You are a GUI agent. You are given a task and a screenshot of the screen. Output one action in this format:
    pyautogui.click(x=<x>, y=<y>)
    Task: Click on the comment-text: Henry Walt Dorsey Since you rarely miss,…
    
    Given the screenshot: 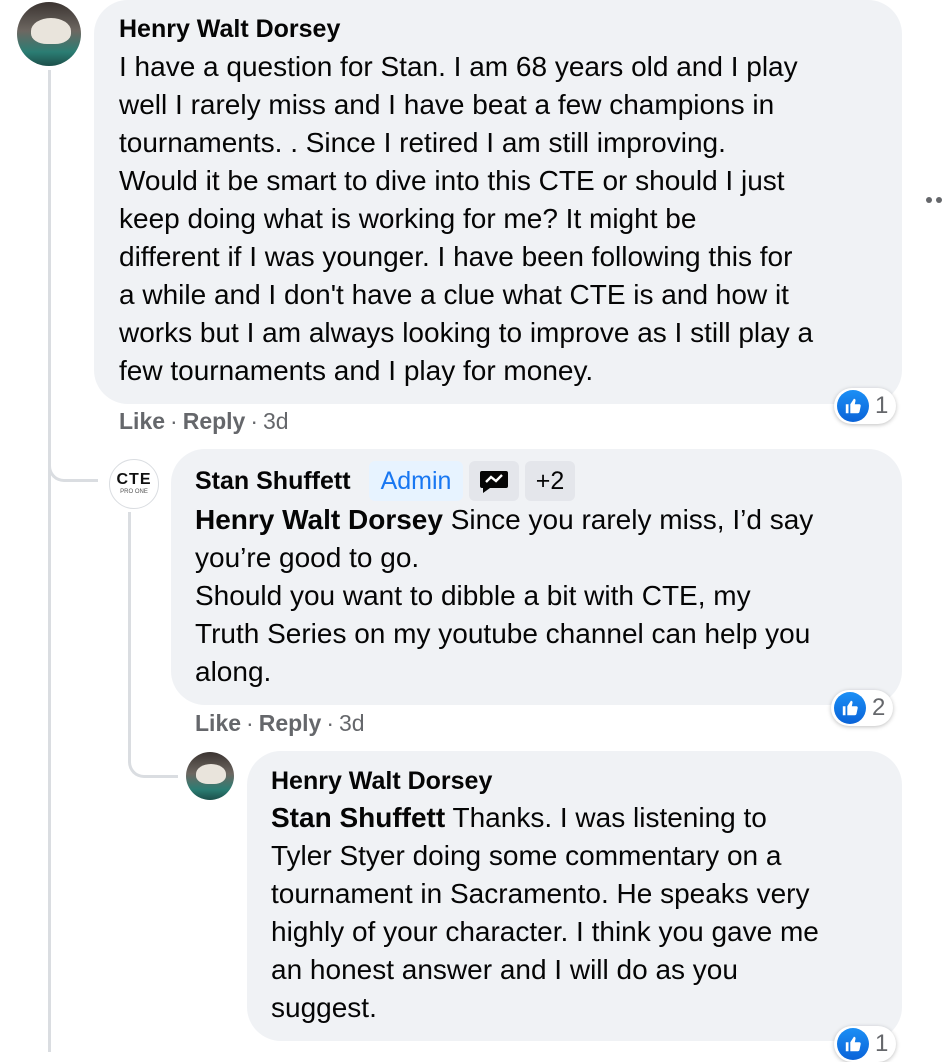 What is the action you would take?
    pyautogui.click(x=504, y=596)
    